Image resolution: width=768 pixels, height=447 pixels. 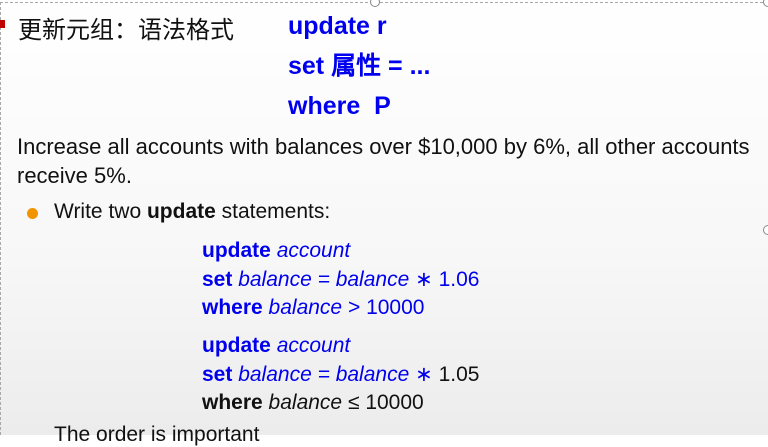 I want to click on stmt1-where-val: 10000, so click(x=395, y=307).